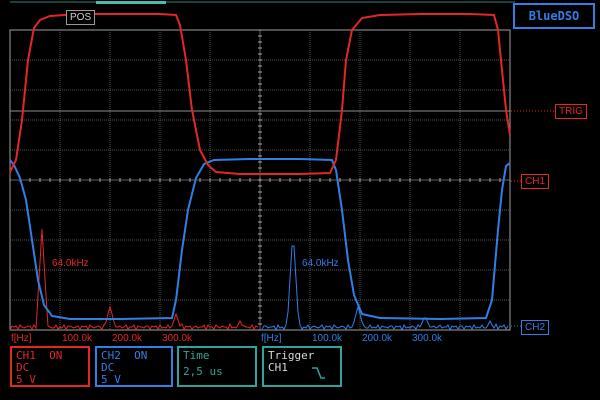 This screenshot has width=600, height=400. What do you see at coordinates (131, 2) in the screenshot?
I see `timebase-scrollbar-thumb` at bounding box center [131, 2].